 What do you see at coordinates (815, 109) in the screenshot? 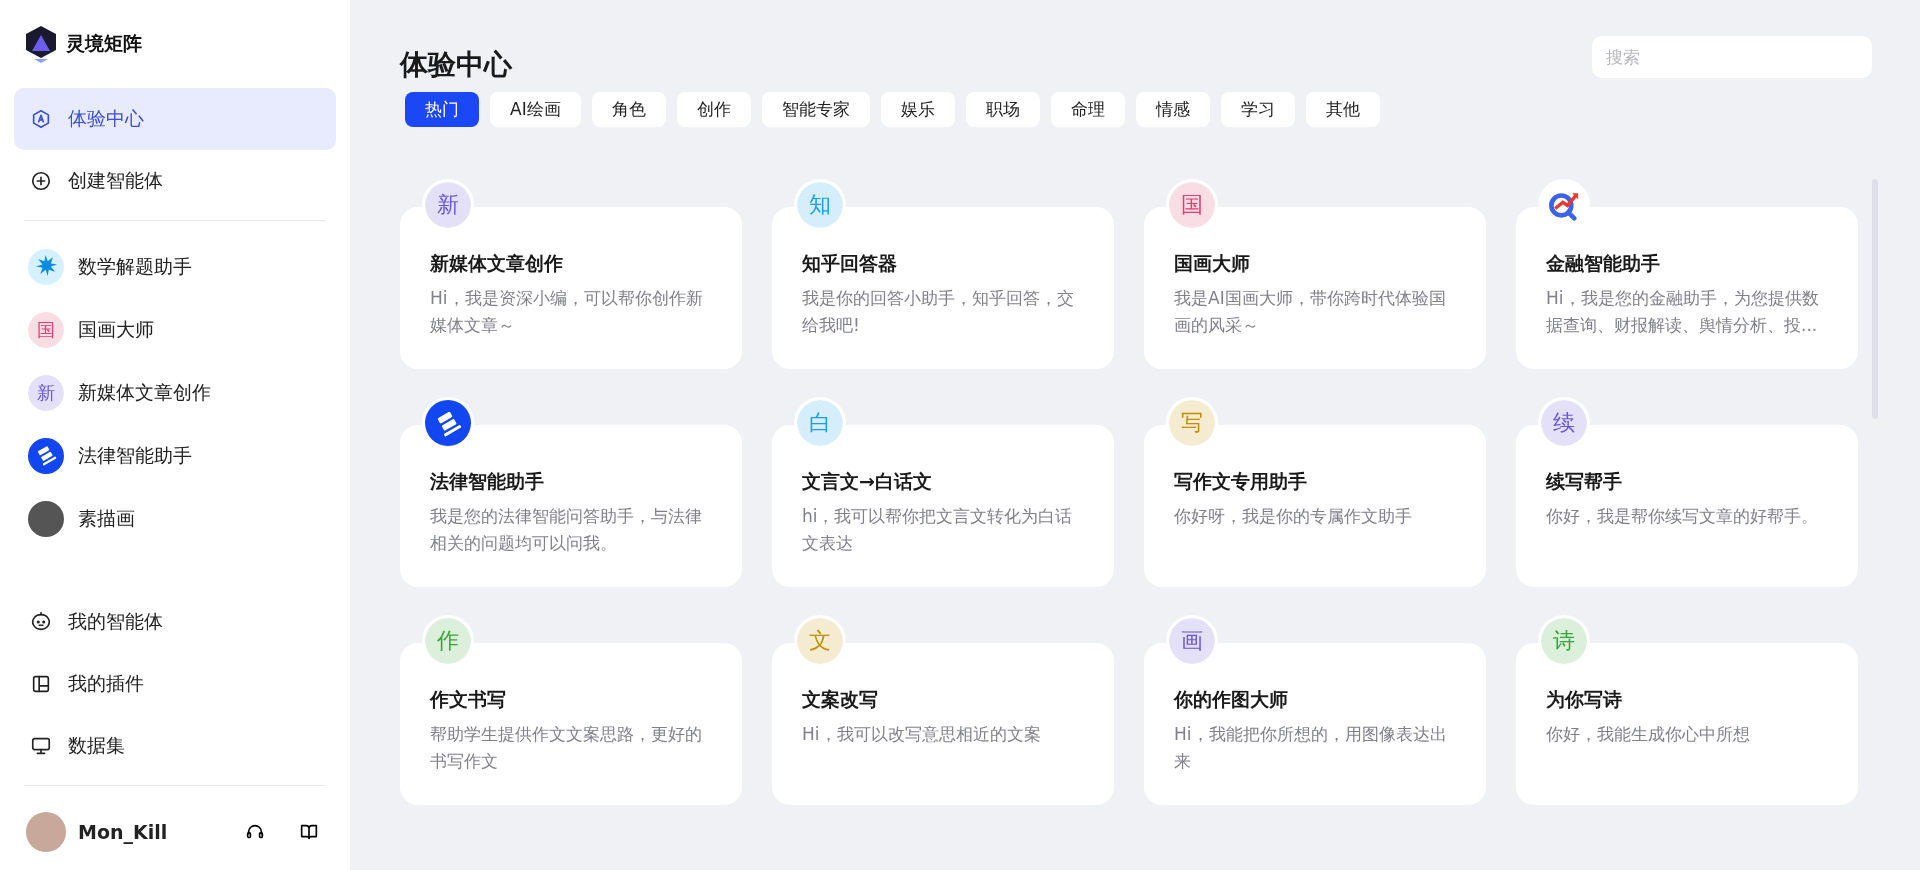
I see `category-tab: 智能专家` at bounding box center [815, 109].